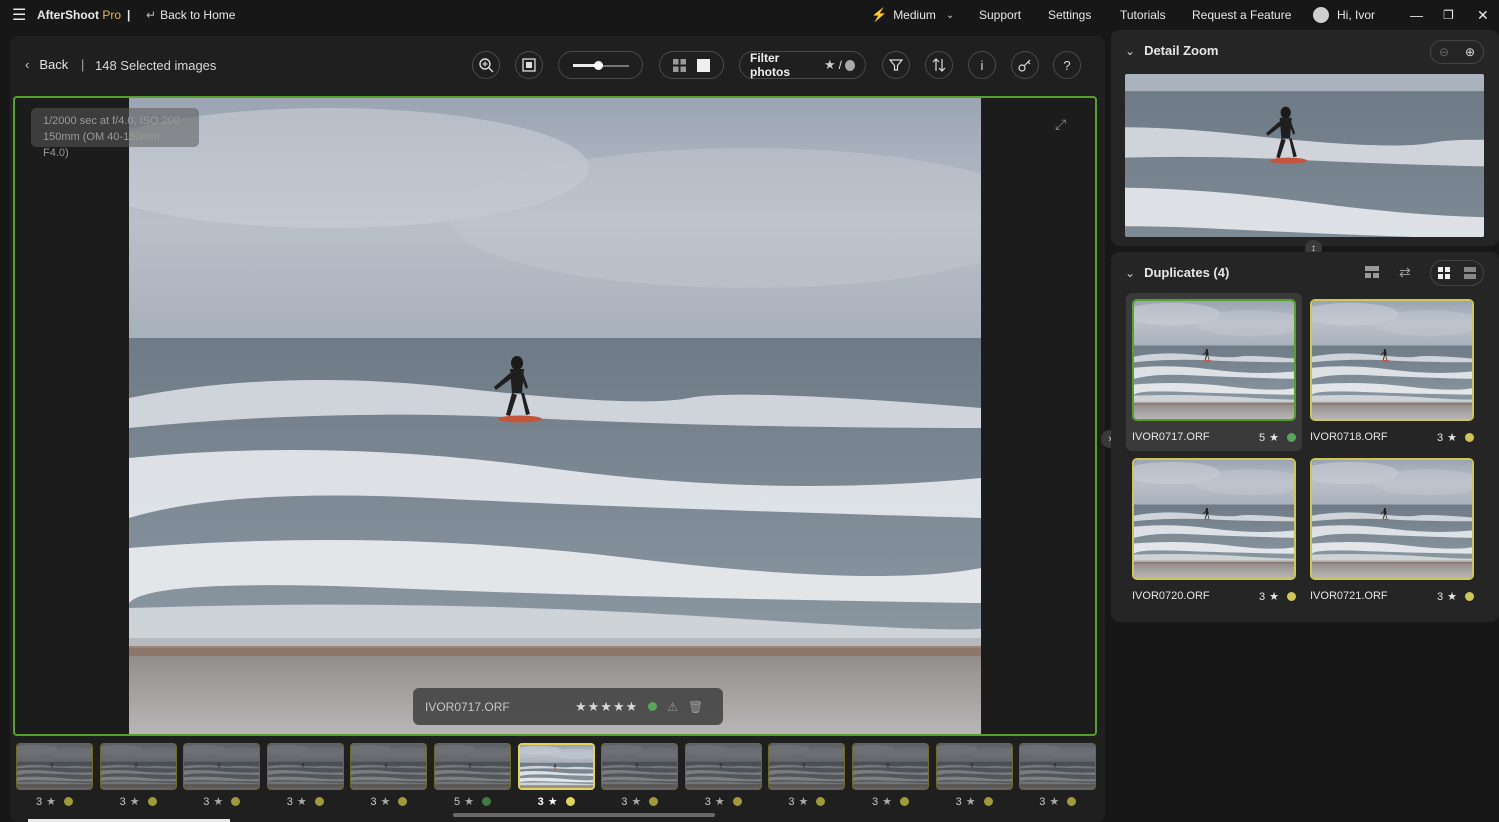  Describe the element at coordinates (1214, 372) in the screenshot. I see `duplicate-card: IVOR0717.ORF 5 ★` at that location.